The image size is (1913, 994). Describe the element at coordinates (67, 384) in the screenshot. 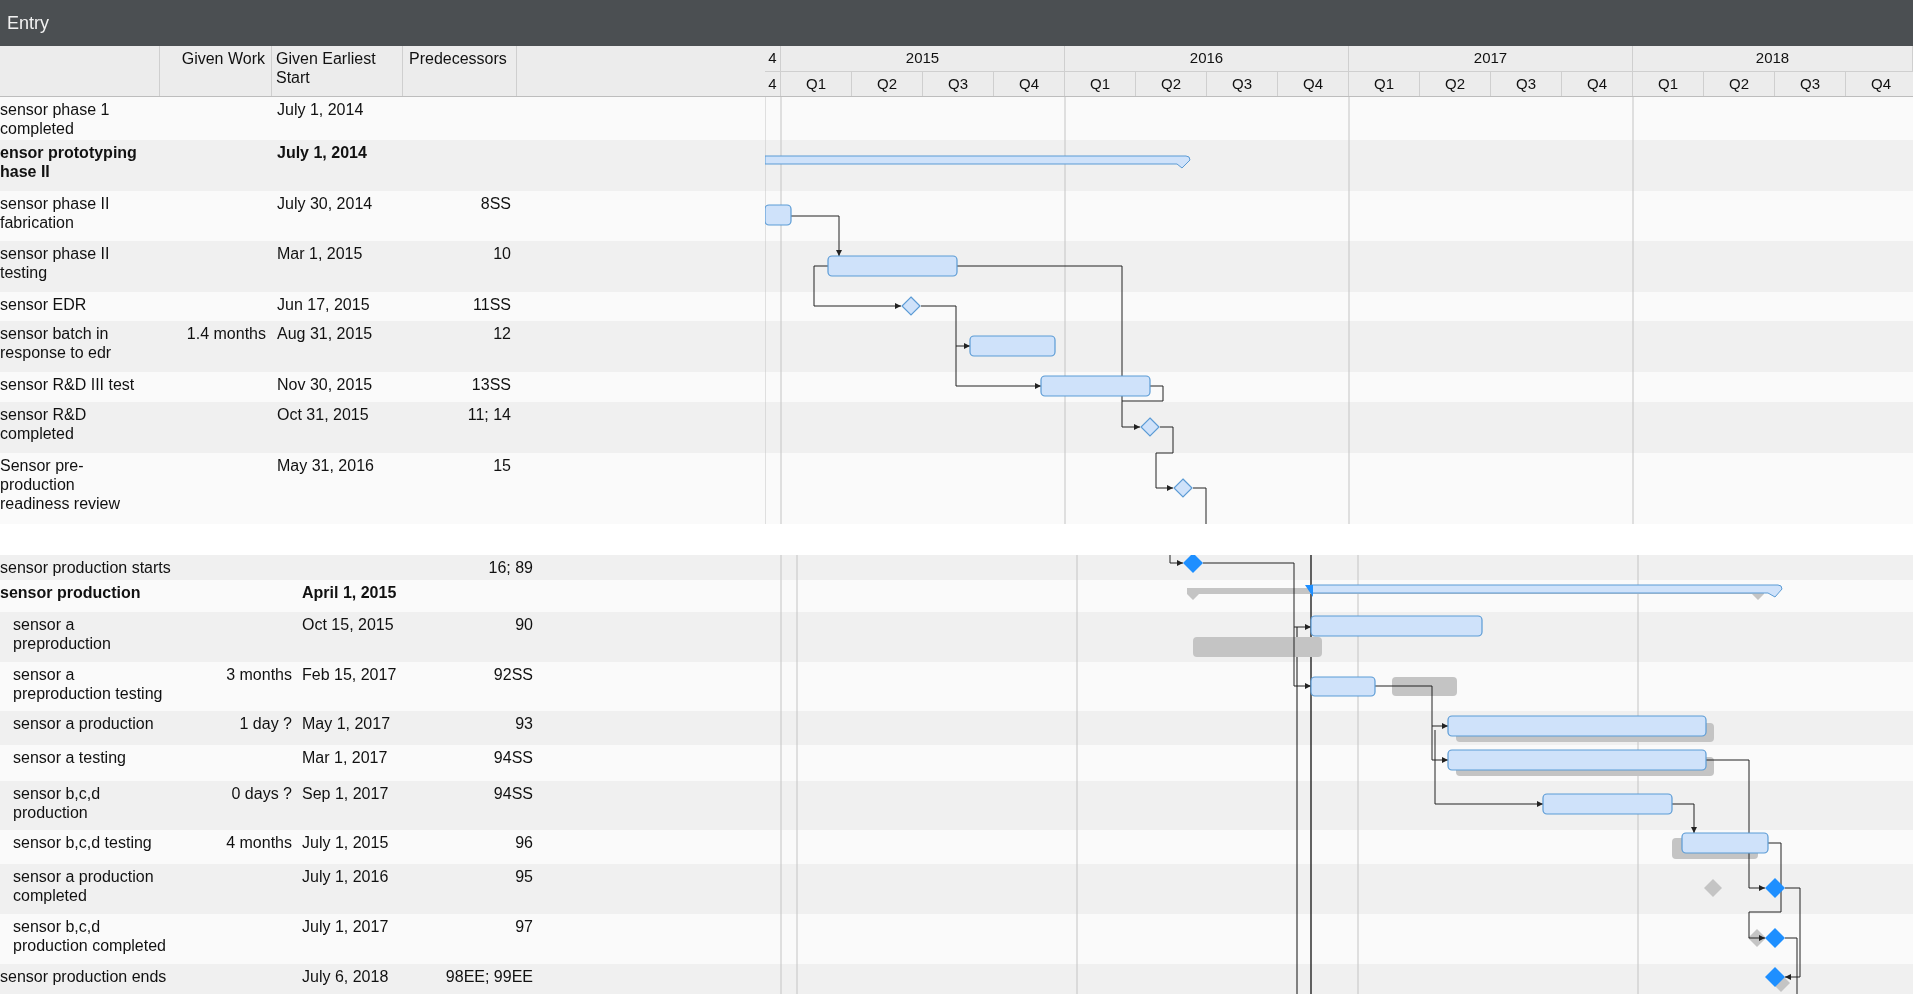

I see `task-name-cell: sensor R&D III test` at that location.